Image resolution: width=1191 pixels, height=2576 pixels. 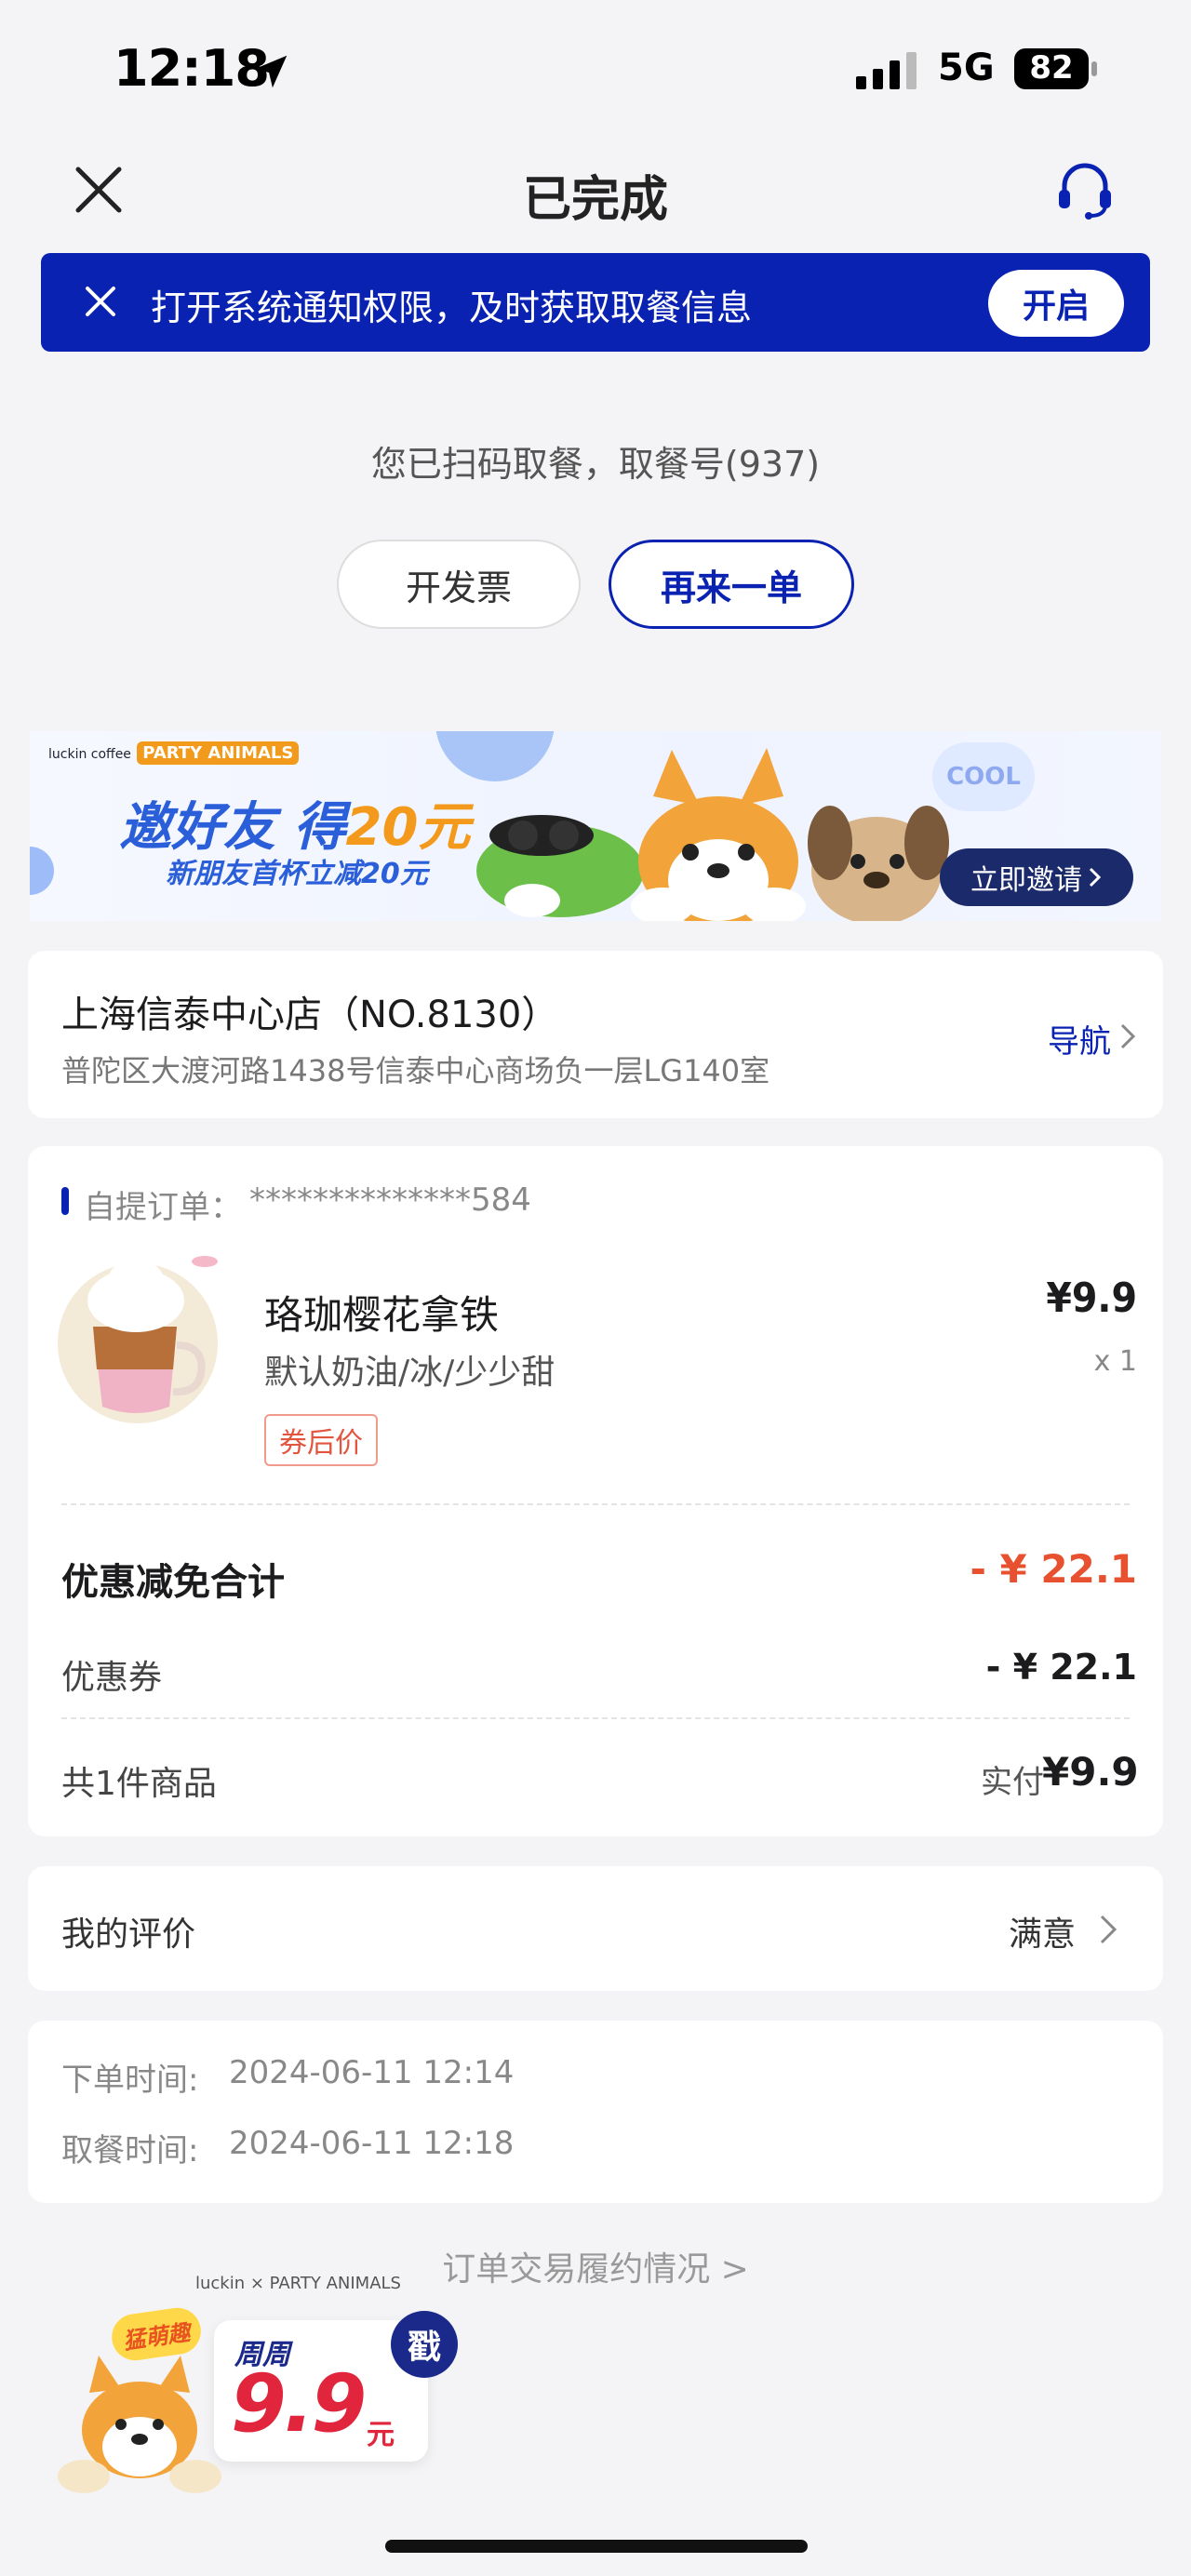 I want to click on reorder-button: 再来一单, so click(x=731, y=584).